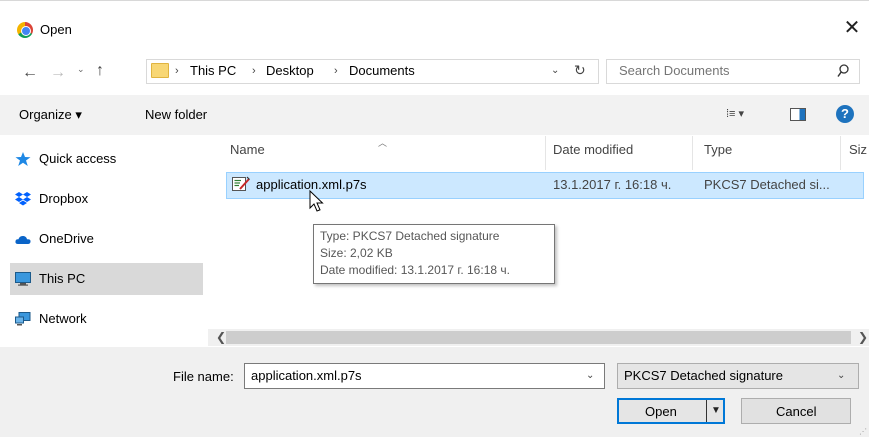  What do you see at coordinates (719, 70) in the screenshot?
I see `search-input` at bounding box center [719, 70].